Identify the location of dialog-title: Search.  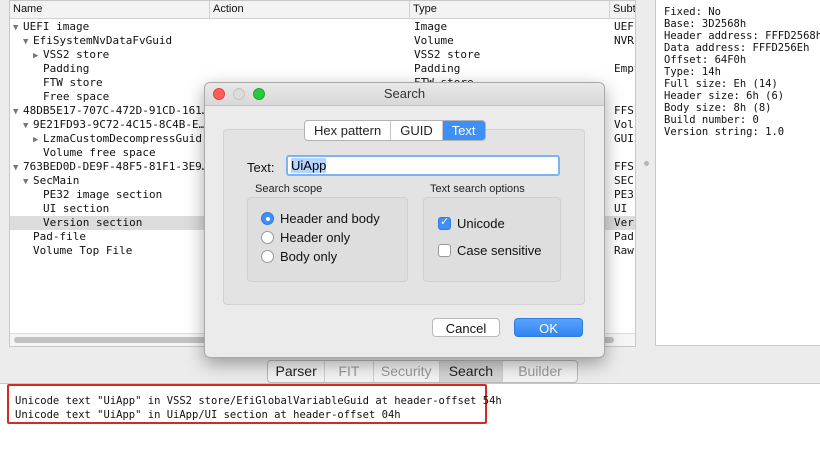
(404, 93).